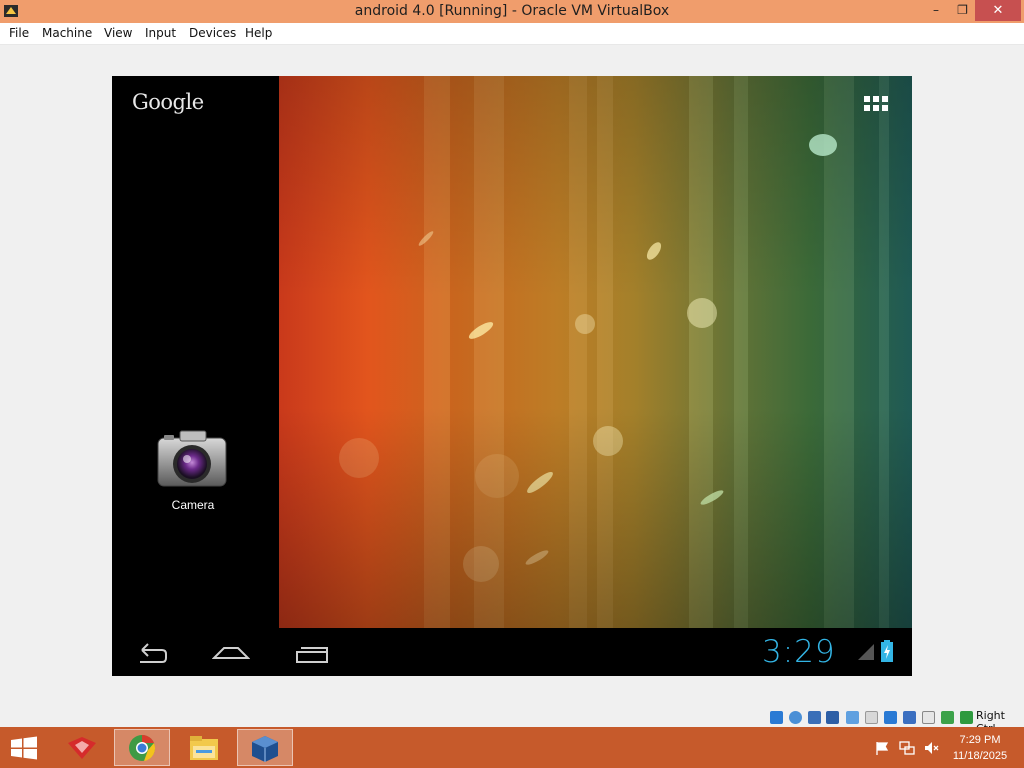 The image size is (1024, 768). Describe the element at coordinates (980, 740) in the screenshot. I see `clock-time: 7:29 PM` at that location.